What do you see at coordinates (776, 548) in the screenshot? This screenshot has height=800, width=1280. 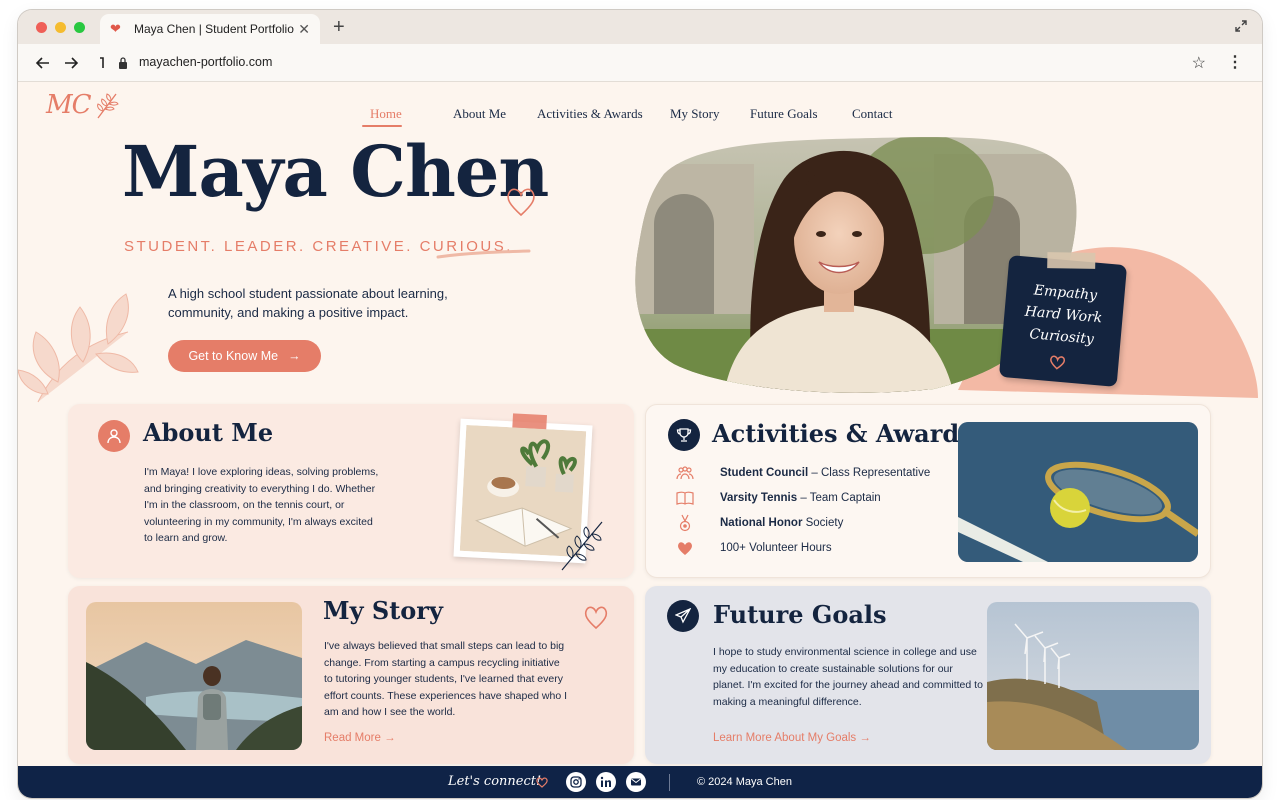 I see `activity-detail: 100+ Volunteer Hours` at bounding box center [776, 548].